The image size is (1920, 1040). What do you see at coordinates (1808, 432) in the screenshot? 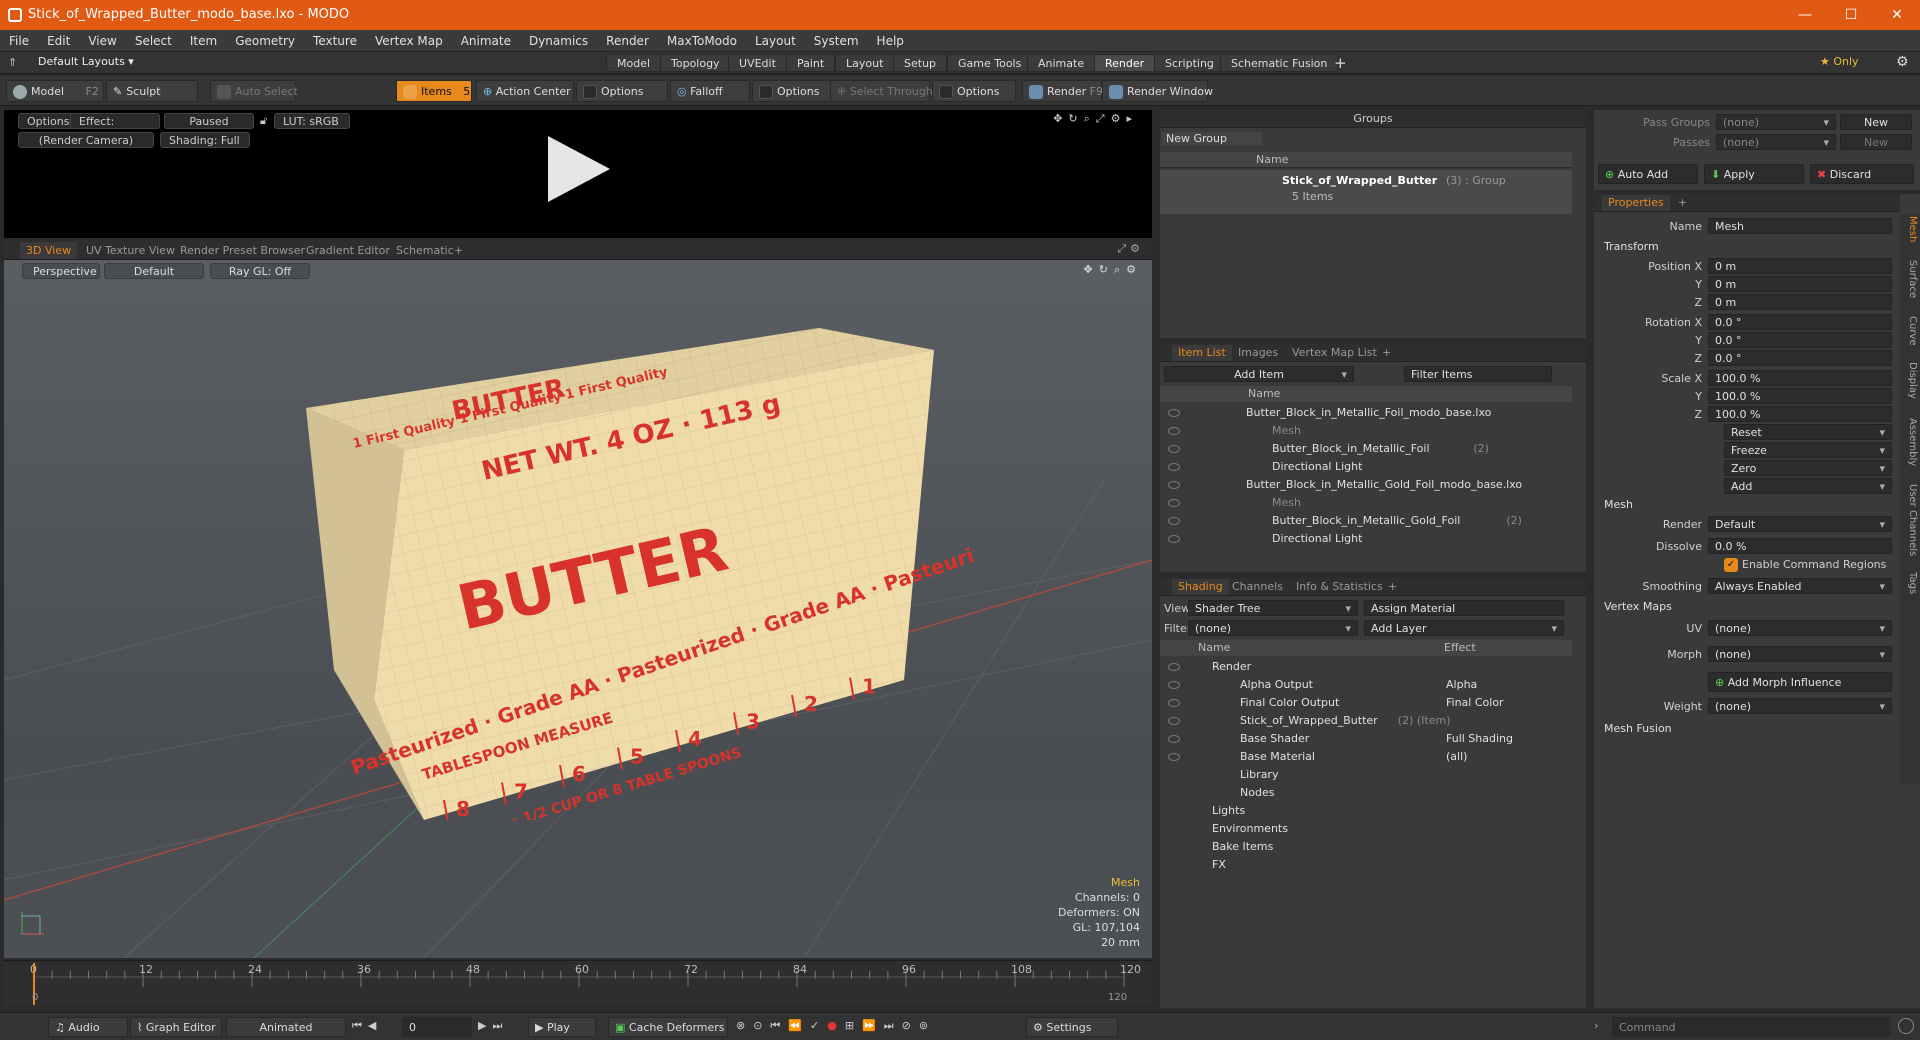
I see `reset-dropdown: Reset` at bounding box center [1808, 432].